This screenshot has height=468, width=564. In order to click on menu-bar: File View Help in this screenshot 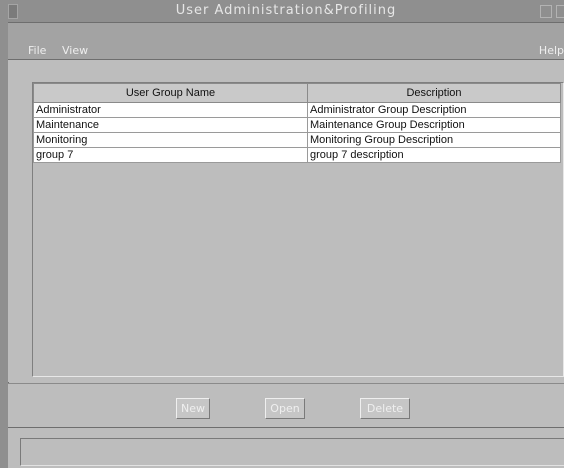, I will do `click(286, 41)`.